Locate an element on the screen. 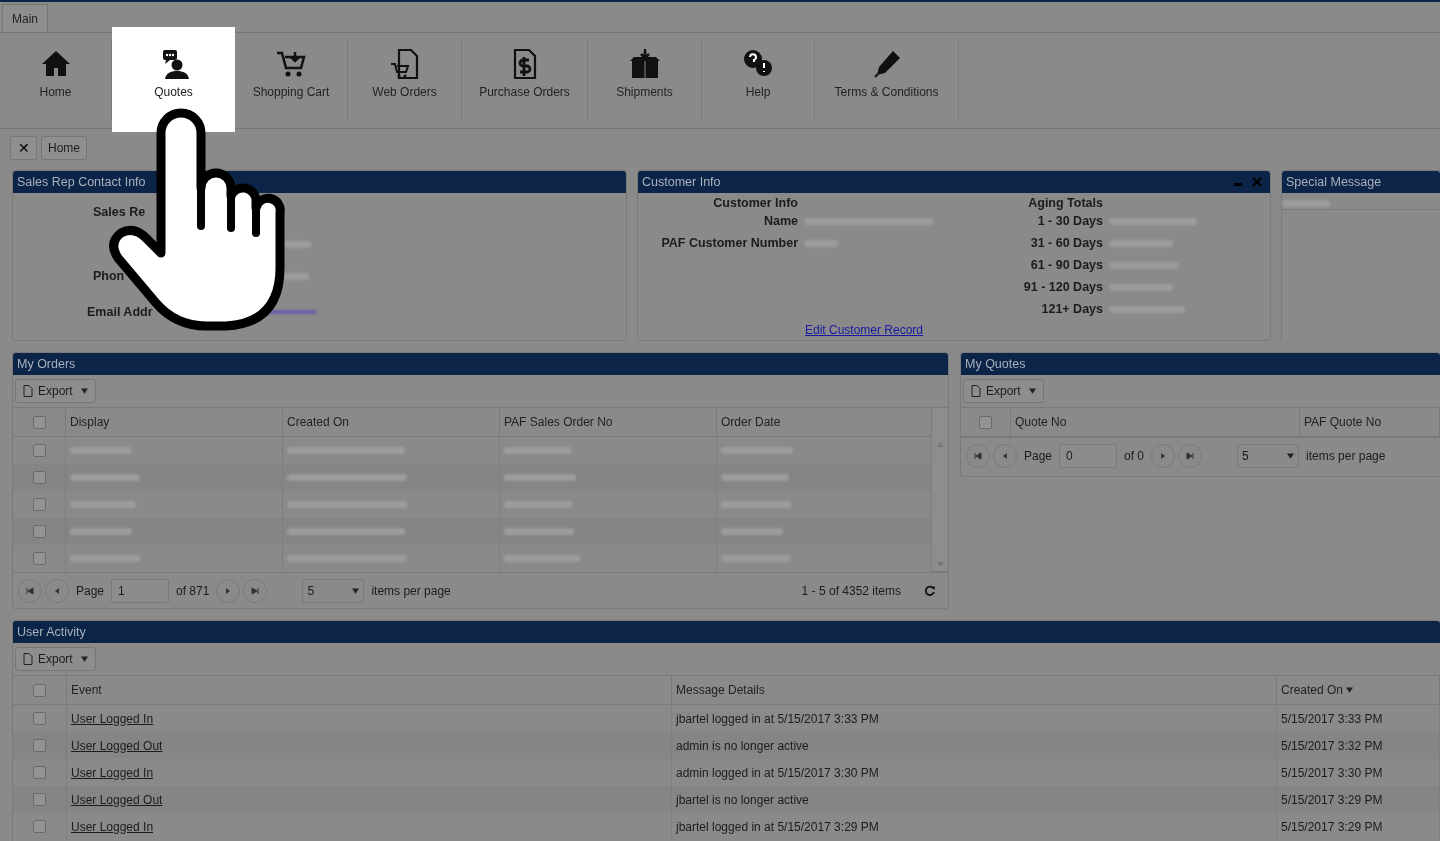 Image resolution: width=1440 pixels, height=841 pixels. breadcrumb-tab: Home is located at coordinates (64, 147).